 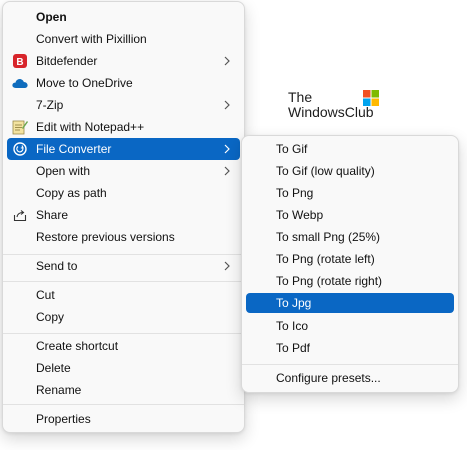 I want to click on submenu-item-to-png: To Png, so click(x=350, y=193).